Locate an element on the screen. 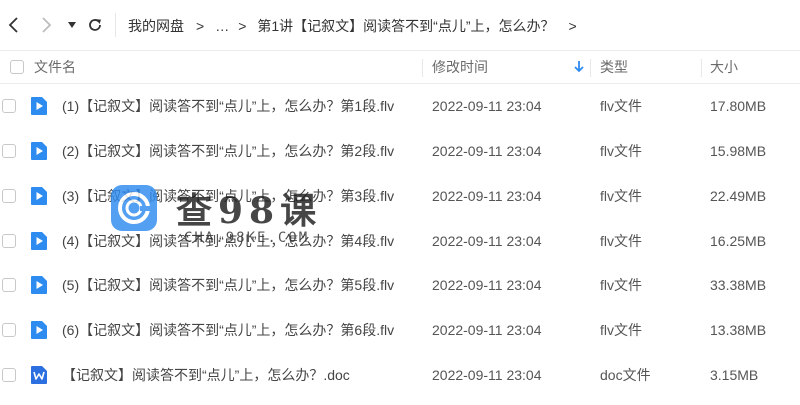 This screenshot has width=800, height=405. file-size: 17.80MB is located at coordinates (738, 106).